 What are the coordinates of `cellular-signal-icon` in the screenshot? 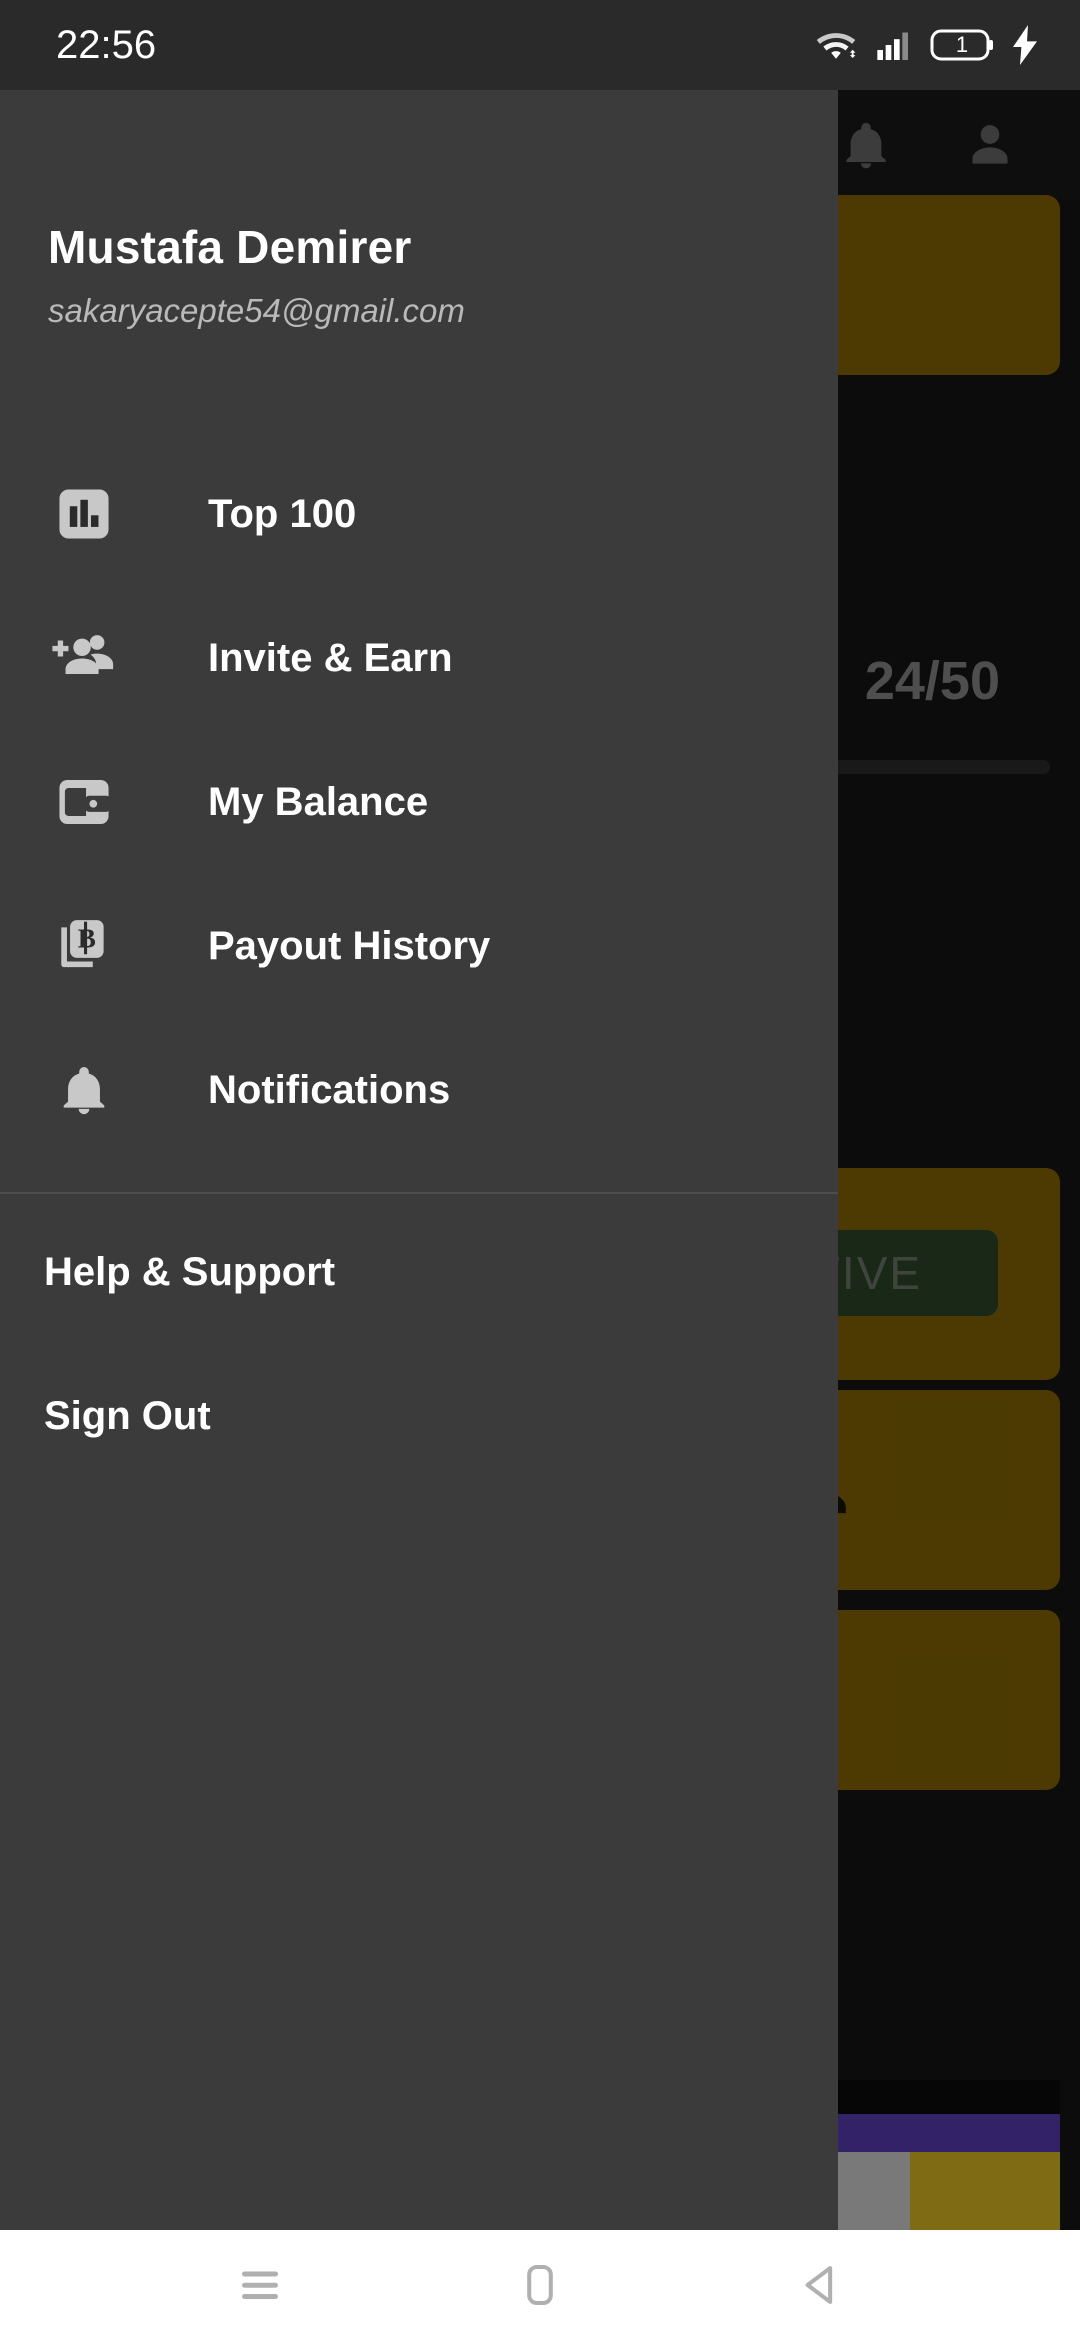 It's located at (894, 45).